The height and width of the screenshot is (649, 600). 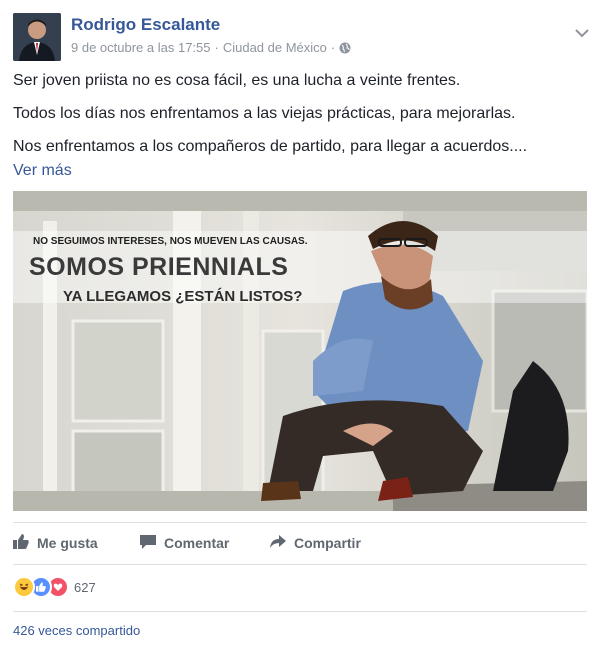 What do you see at coordinates (24, 587) in the screenshot?
I see `haha-icon` at bounding box center [24, 587].